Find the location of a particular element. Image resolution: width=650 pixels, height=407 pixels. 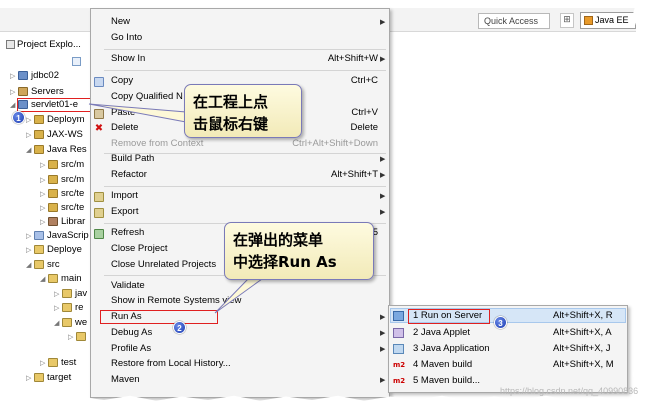

tree-item-java: ▷ jav is located at coordinates (70, 294).